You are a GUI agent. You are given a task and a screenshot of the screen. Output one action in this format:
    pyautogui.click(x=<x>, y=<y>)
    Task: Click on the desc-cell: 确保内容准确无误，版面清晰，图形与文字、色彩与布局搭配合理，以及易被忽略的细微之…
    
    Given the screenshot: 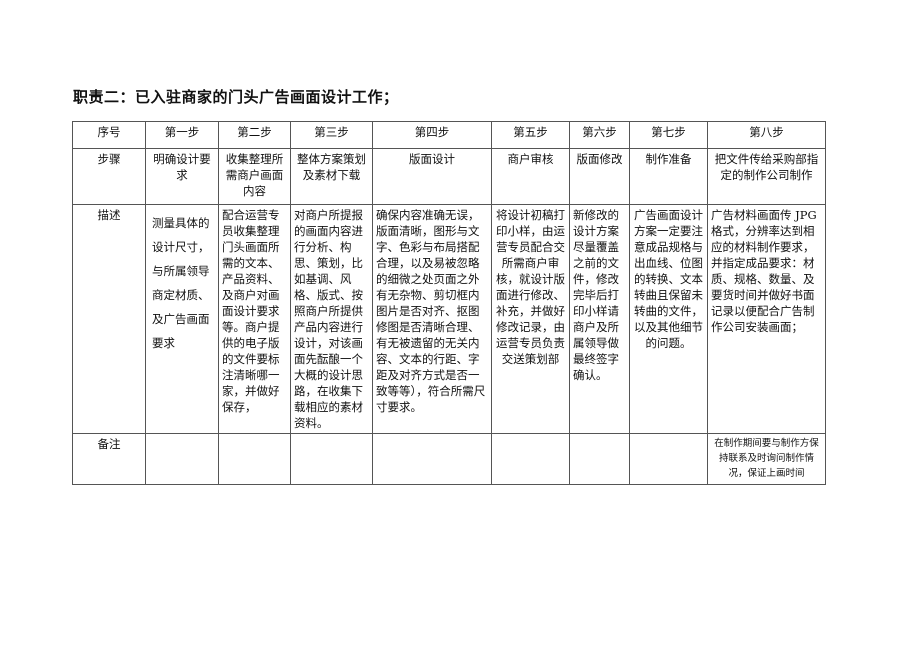 What is the action you would take?
    pyautogui.click(x=432, y=319)
    